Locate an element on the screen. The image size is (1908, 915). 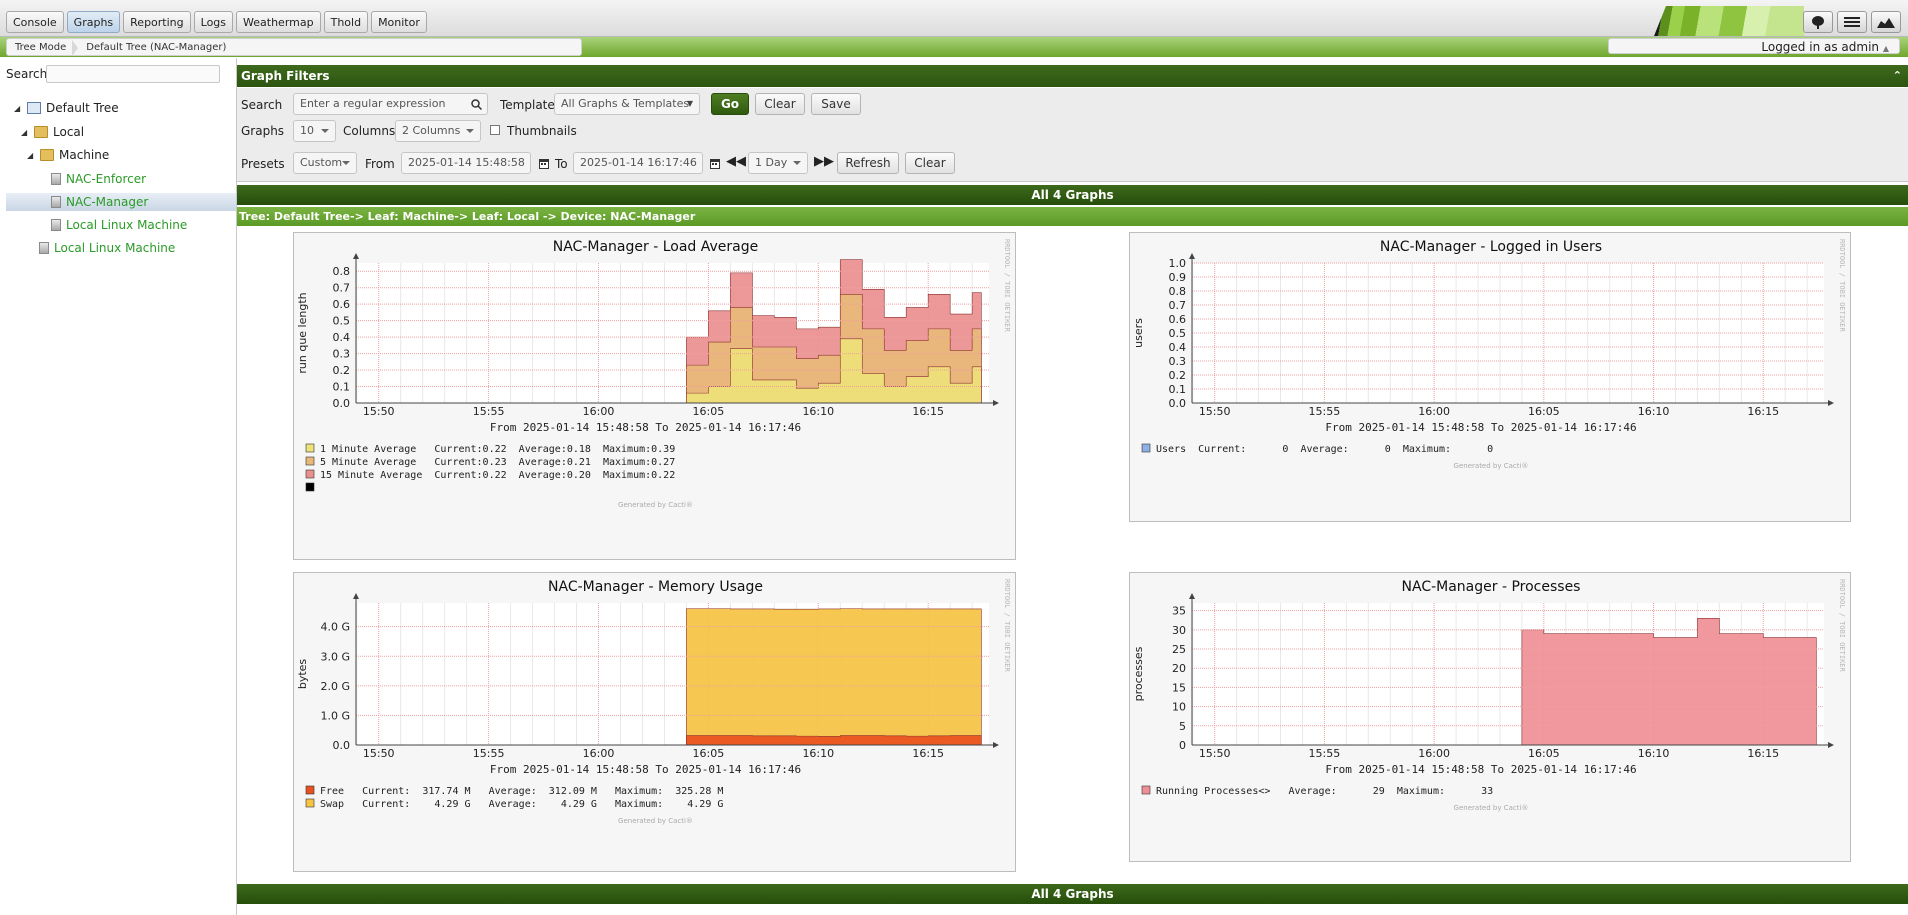
tree-view-button is located at coordinates (1818, 22).